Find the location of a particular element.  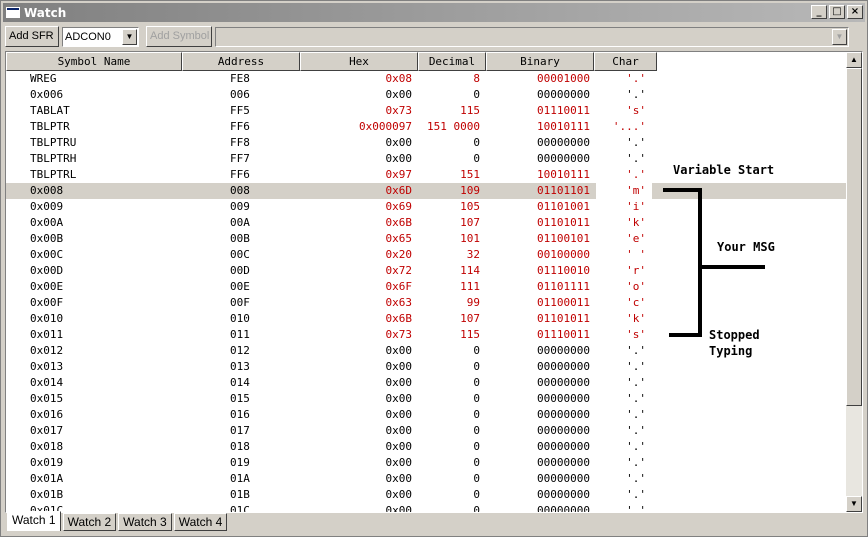

symbol-name-cell: 0x00E is located at coordinates (47, 286).